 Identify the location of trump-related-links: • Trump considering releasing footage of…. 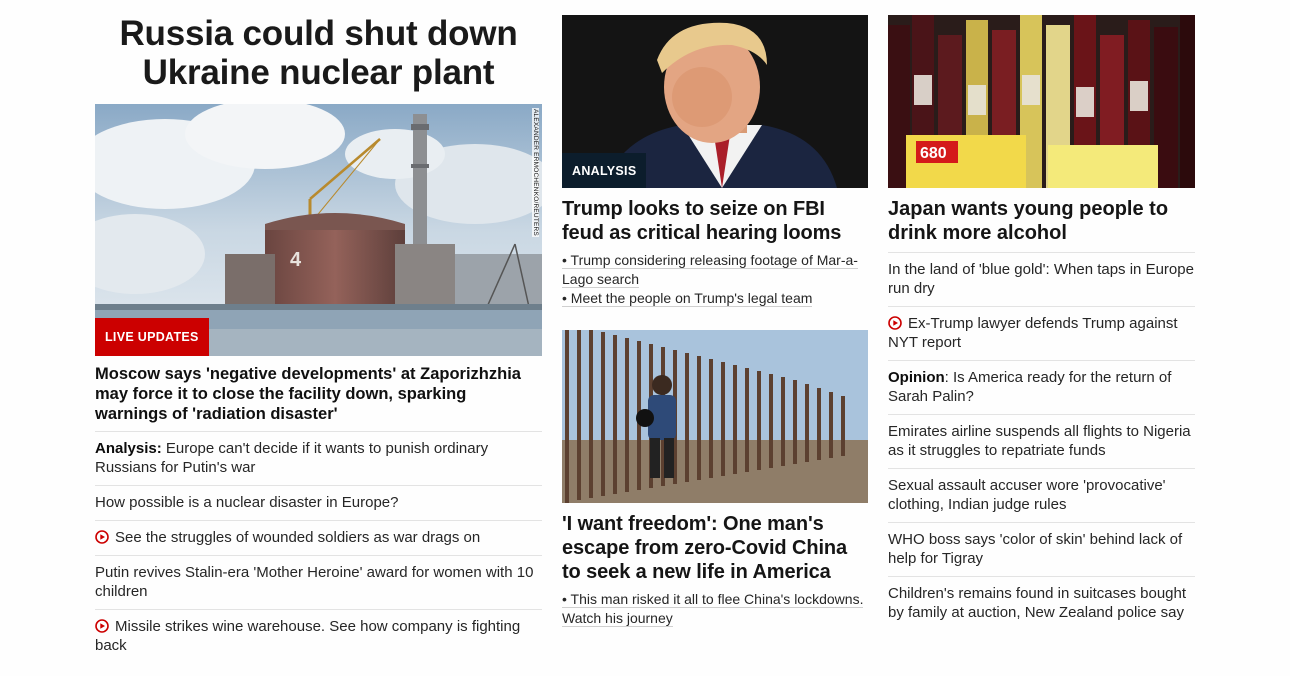
(715, 279).